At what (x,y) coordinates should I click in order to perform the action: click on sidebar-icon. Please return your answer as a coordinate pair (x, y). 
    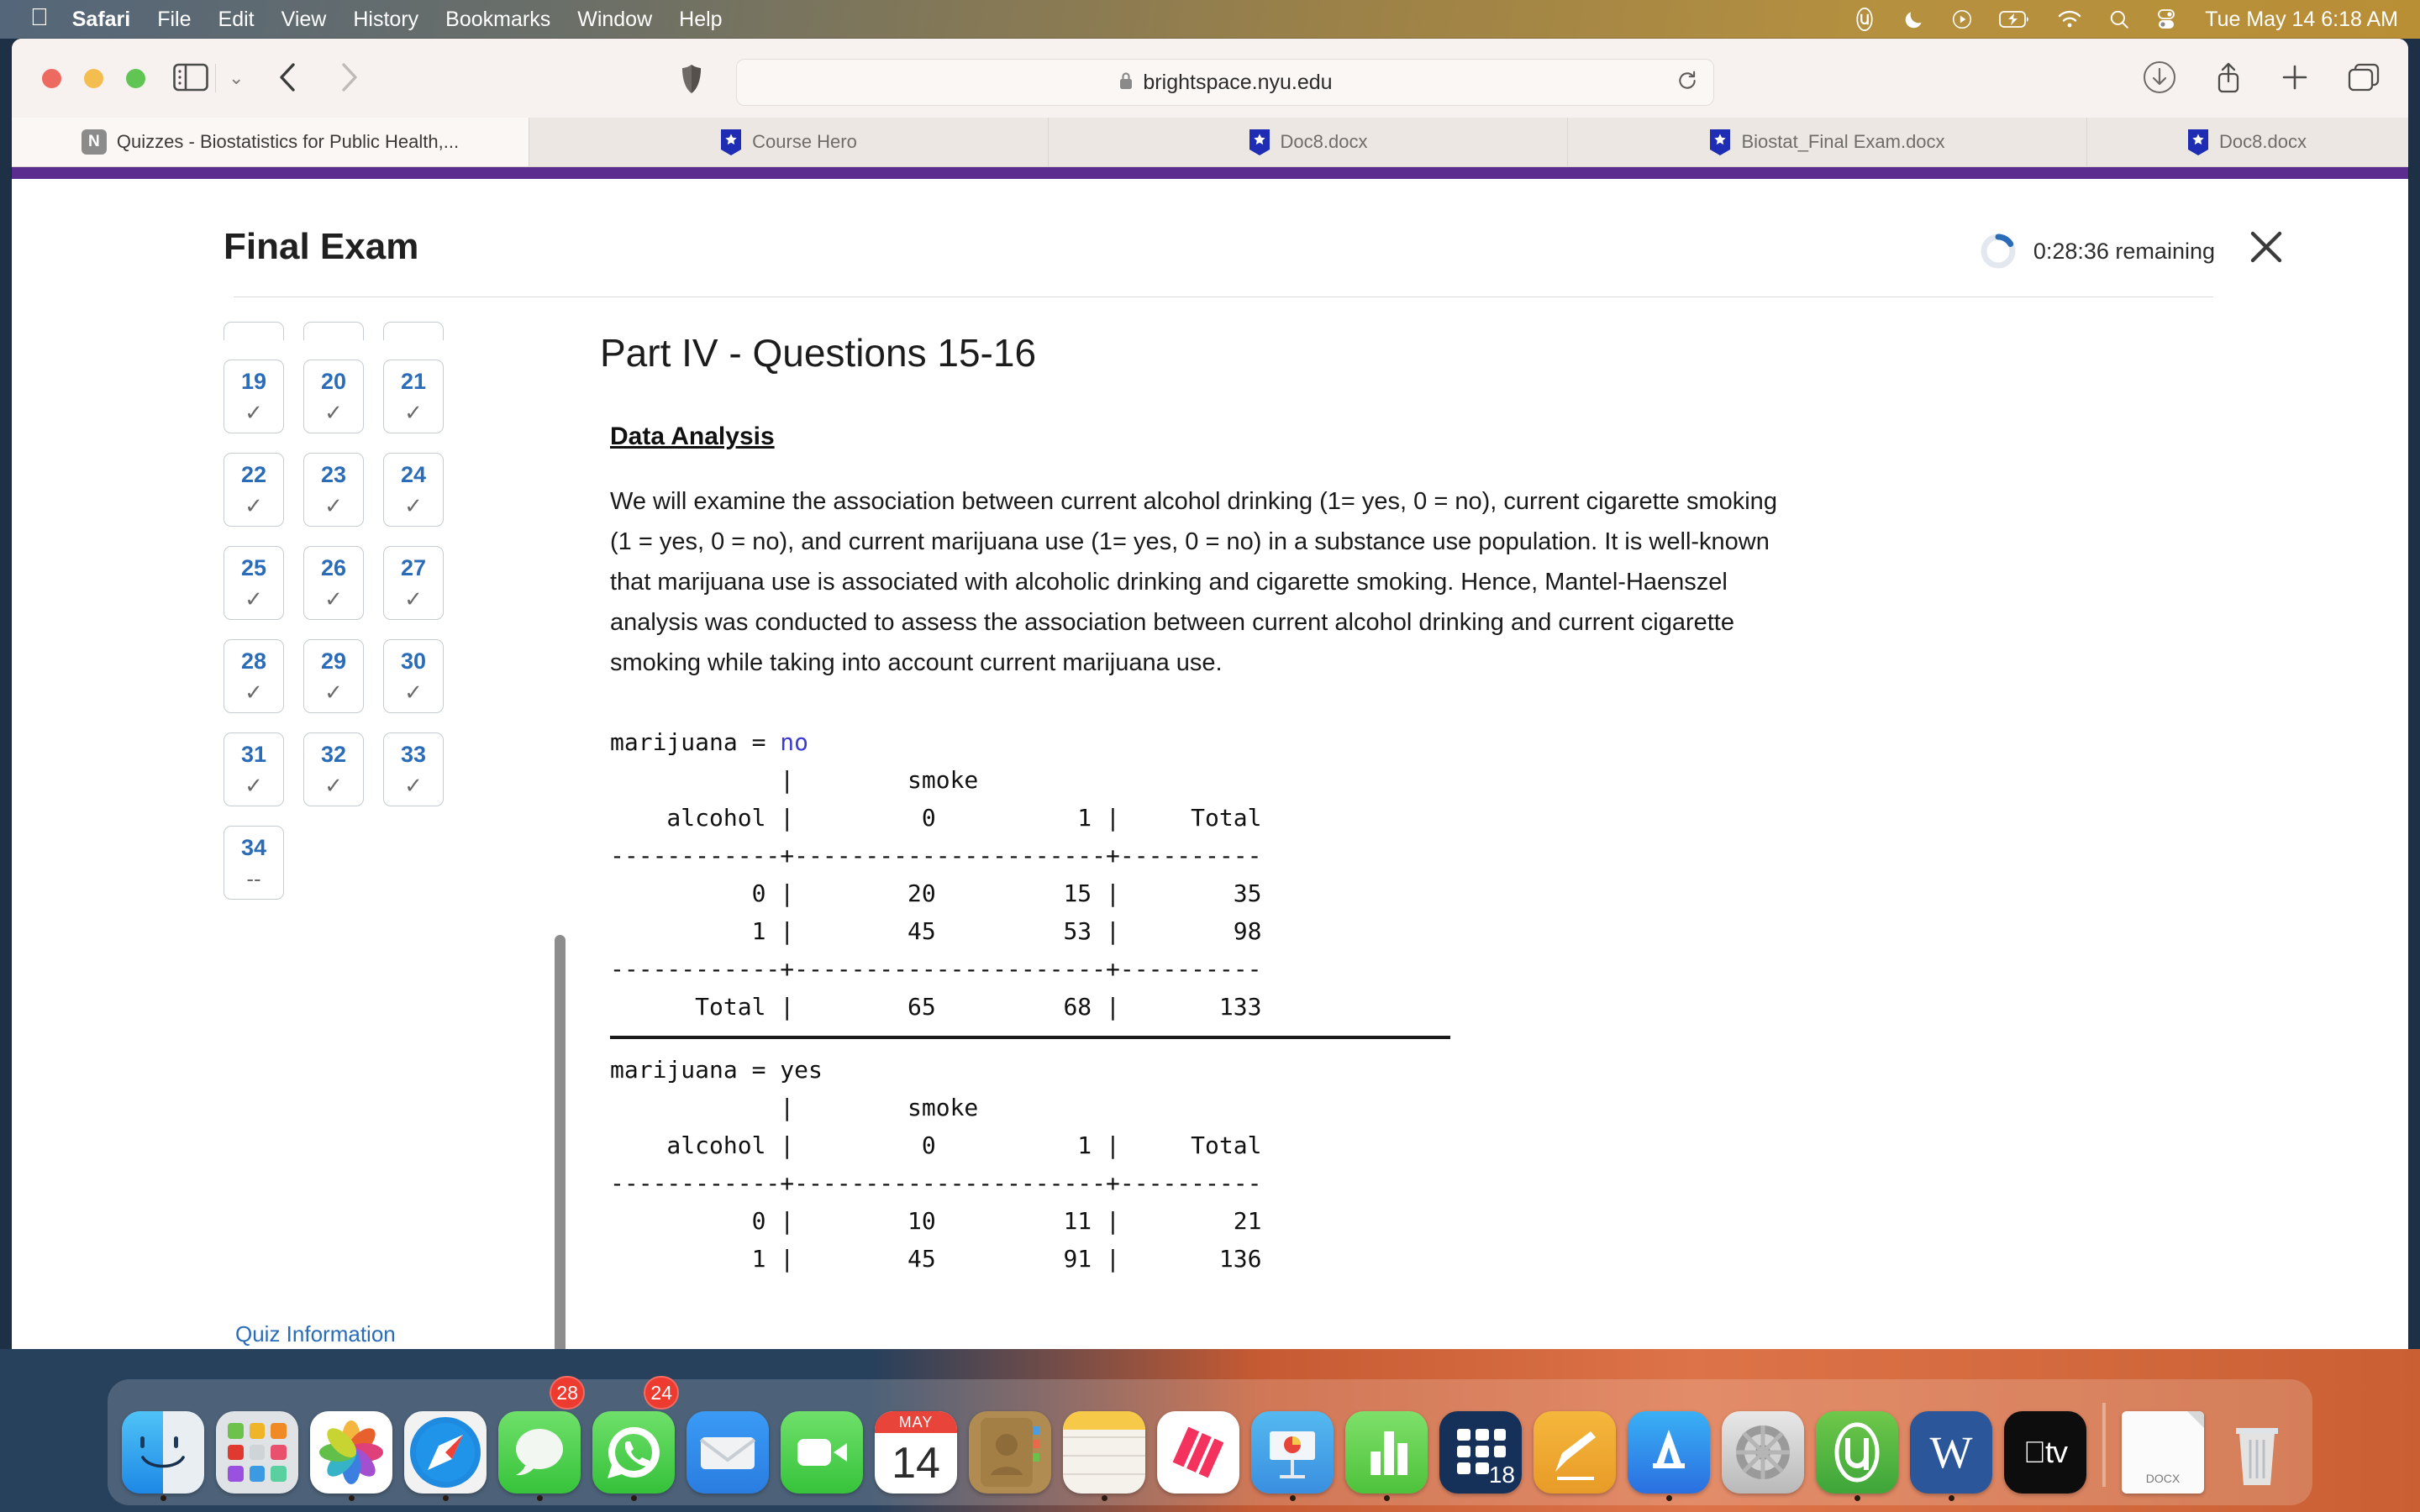
    Looking at the image, I should click on (191, 77).